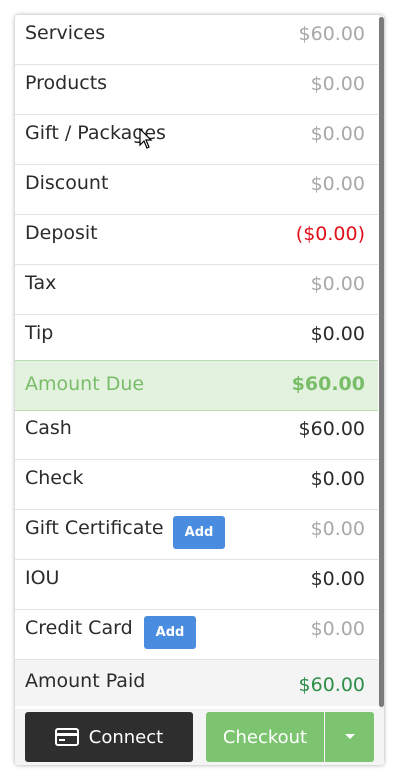  Describe the element at coordinates (54, 478) in the screenshot. I see `row-label: Check` at that location.